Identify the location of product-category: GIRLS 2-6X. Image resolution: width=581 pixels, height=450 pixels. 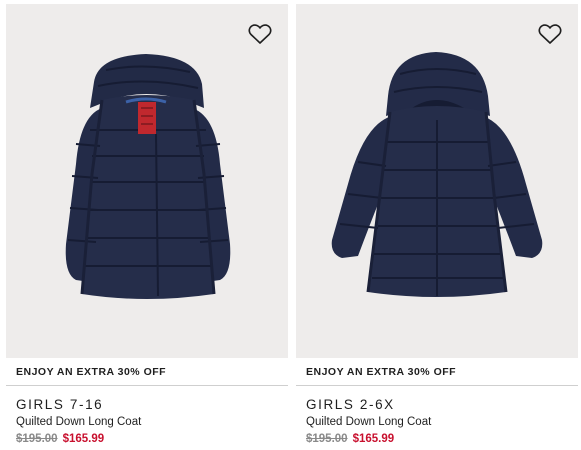
(350, 404).